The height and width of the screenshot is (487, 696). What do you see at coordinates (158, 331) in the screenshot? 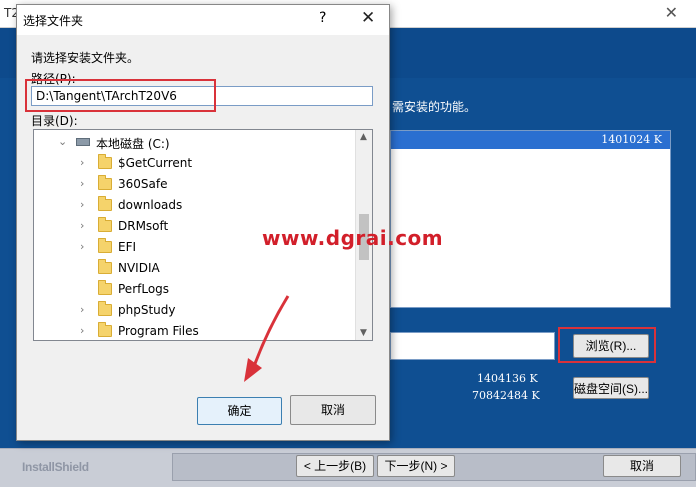
I see `tree-folder-label: Program Files` at bounding box center [158, 331].